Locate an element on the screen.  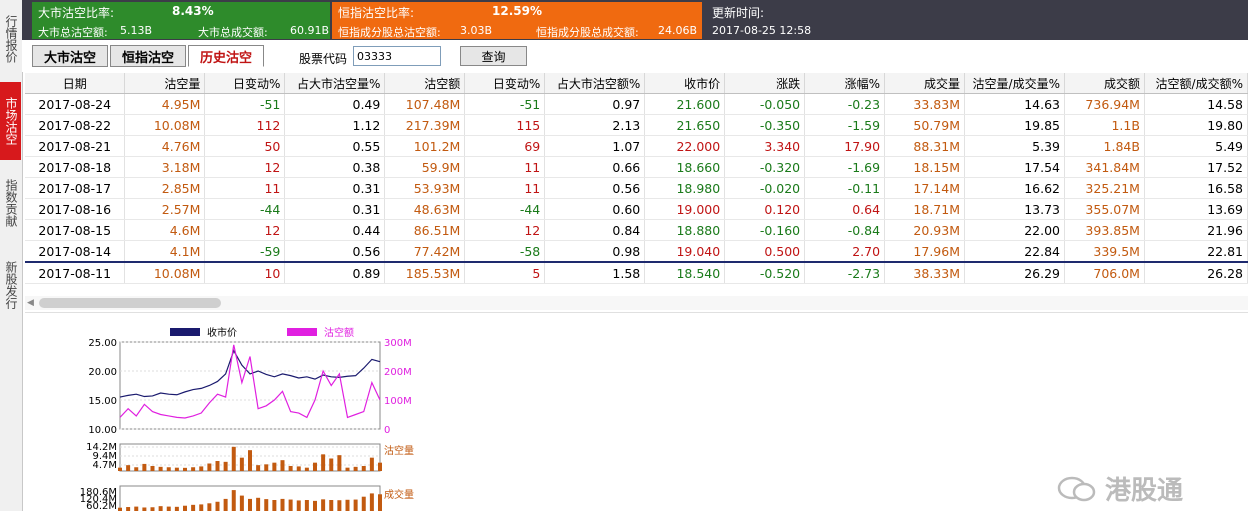
col-close-price: 收市价 is located at coordinates (685, 83).